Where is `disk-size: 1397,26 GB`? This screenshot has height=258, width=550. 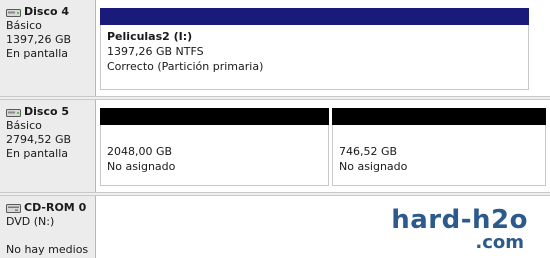
disk-size: 1397,26 GB is located at coordinates (39, 39).